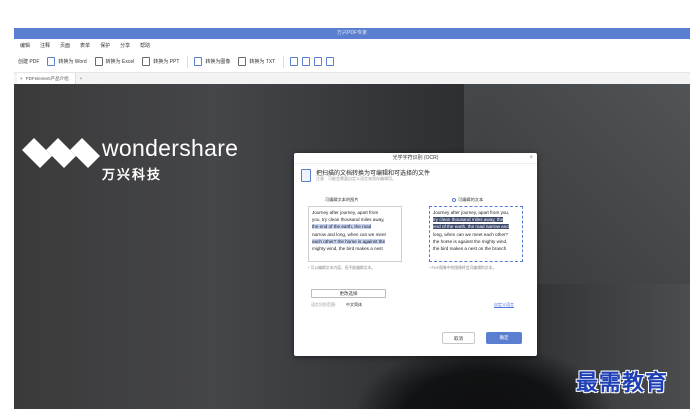 This screenshot has height=413, width=699. I want to click on convert-excel-button: 转换为 Excel, so click(114, 61).